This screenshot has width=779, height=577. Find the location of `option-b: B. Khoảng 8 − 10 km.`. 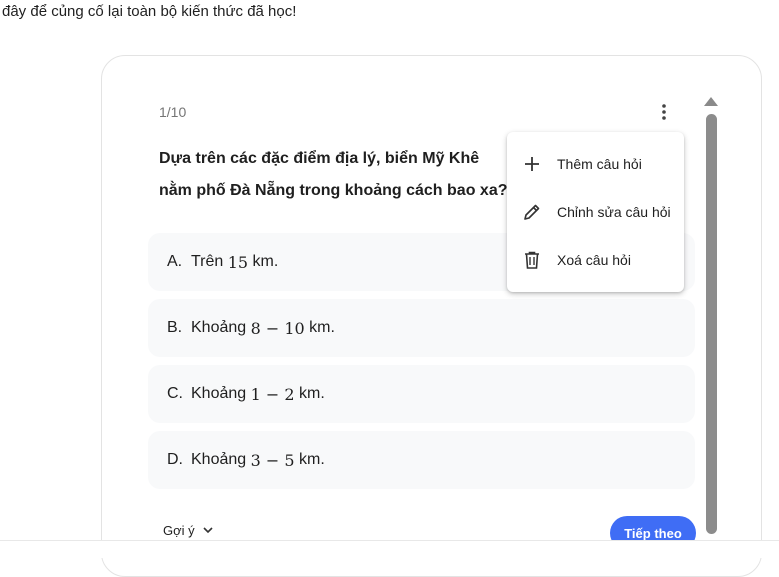

option-b: B. Khoảng 8 − 10 km. is located at coordinates (421, 328).